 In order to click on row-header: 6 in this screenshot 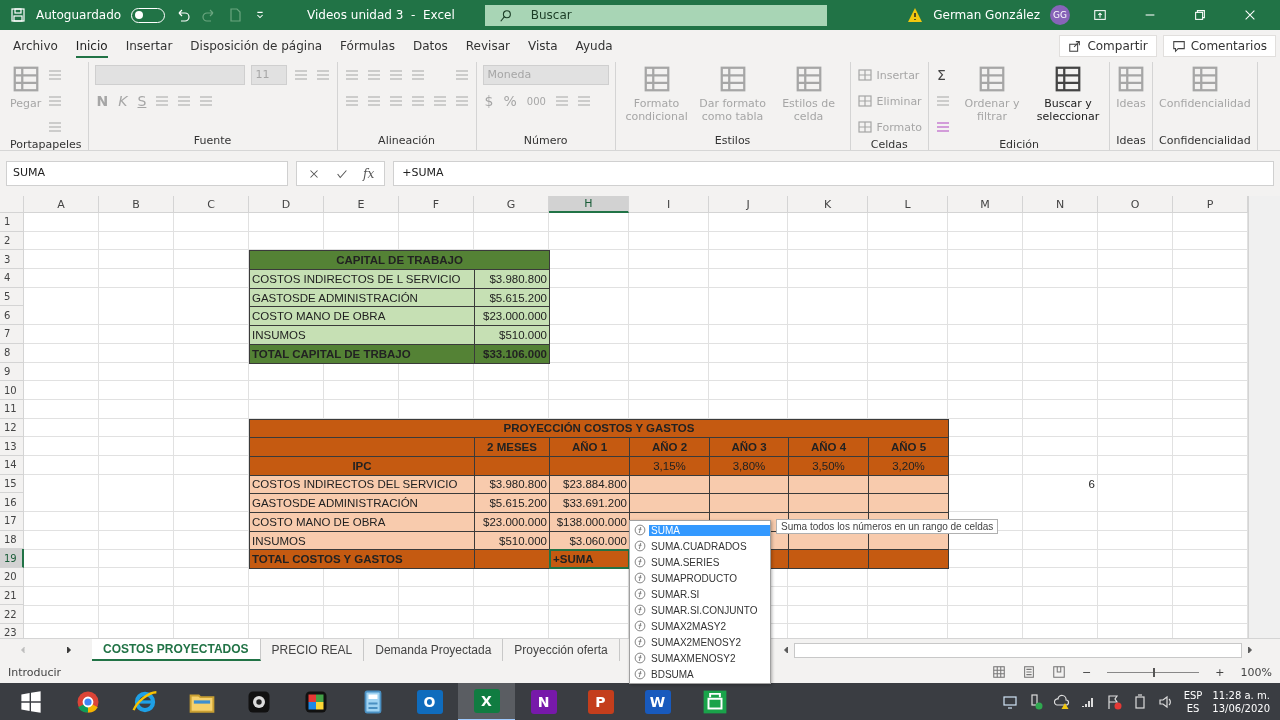, I will do `click(12, 316)`.